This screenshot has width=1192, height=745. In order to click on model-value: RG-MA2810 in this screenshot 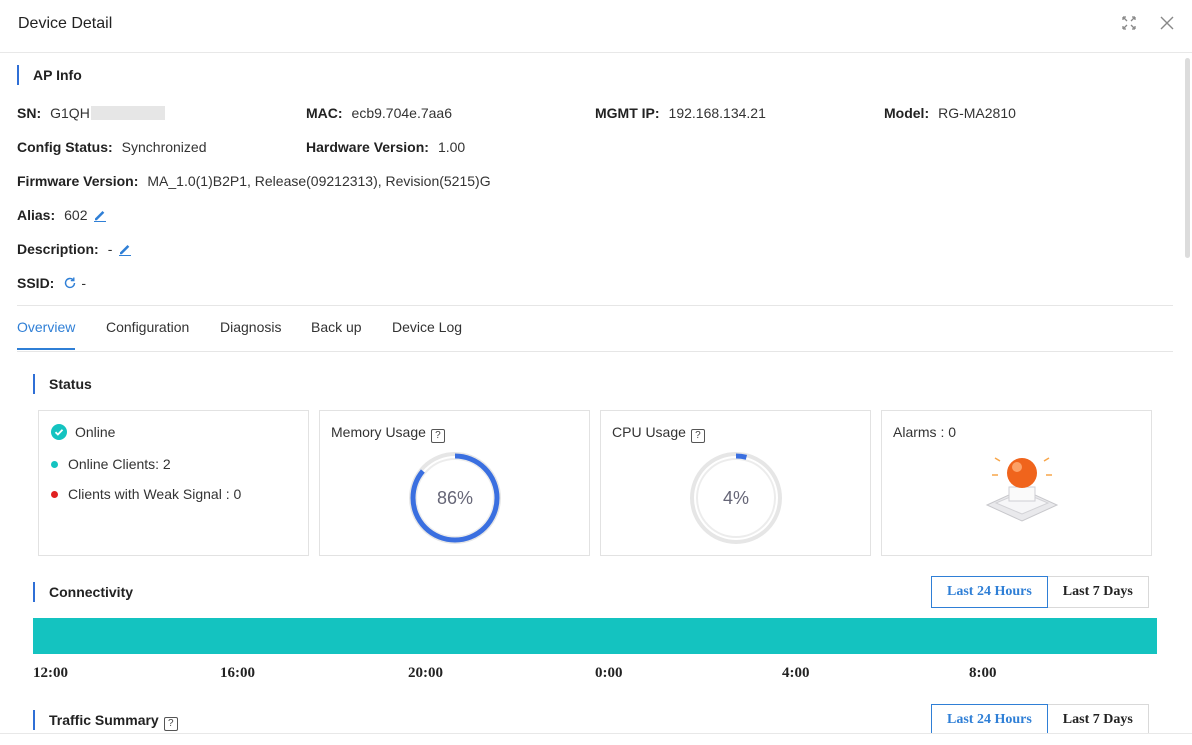, I will do `click(977, 113)`.